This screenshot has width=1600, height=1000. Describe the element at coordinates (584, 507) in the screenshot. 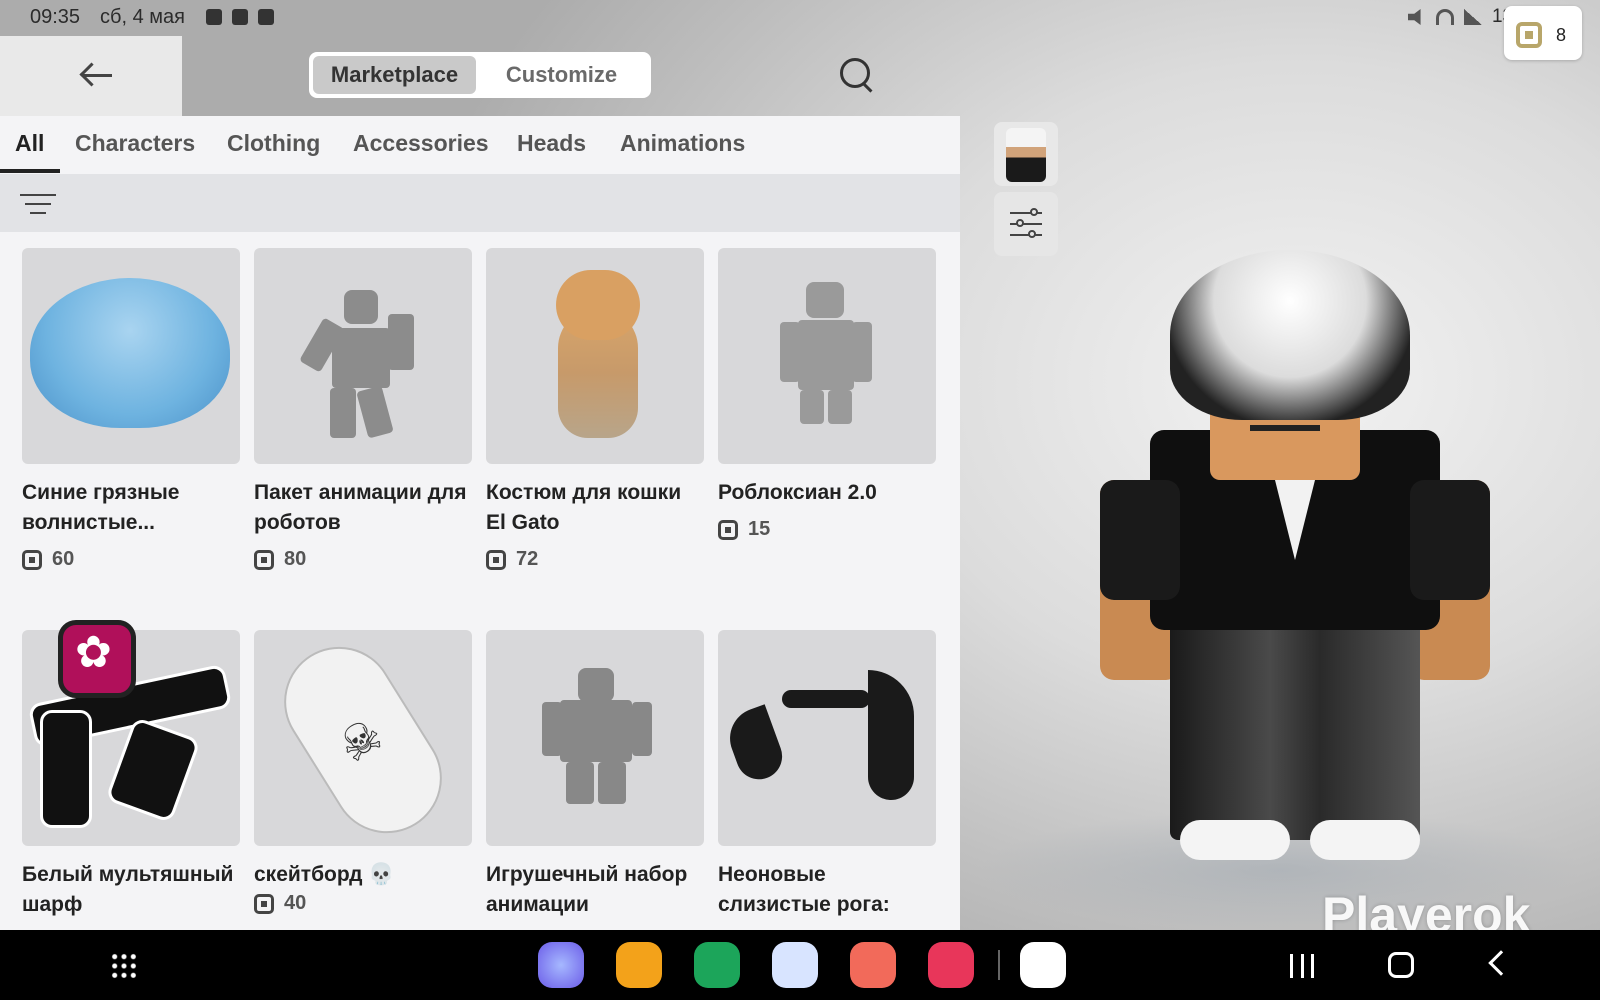

I see `item-title: Костюм для кошки El Gato` at that location.